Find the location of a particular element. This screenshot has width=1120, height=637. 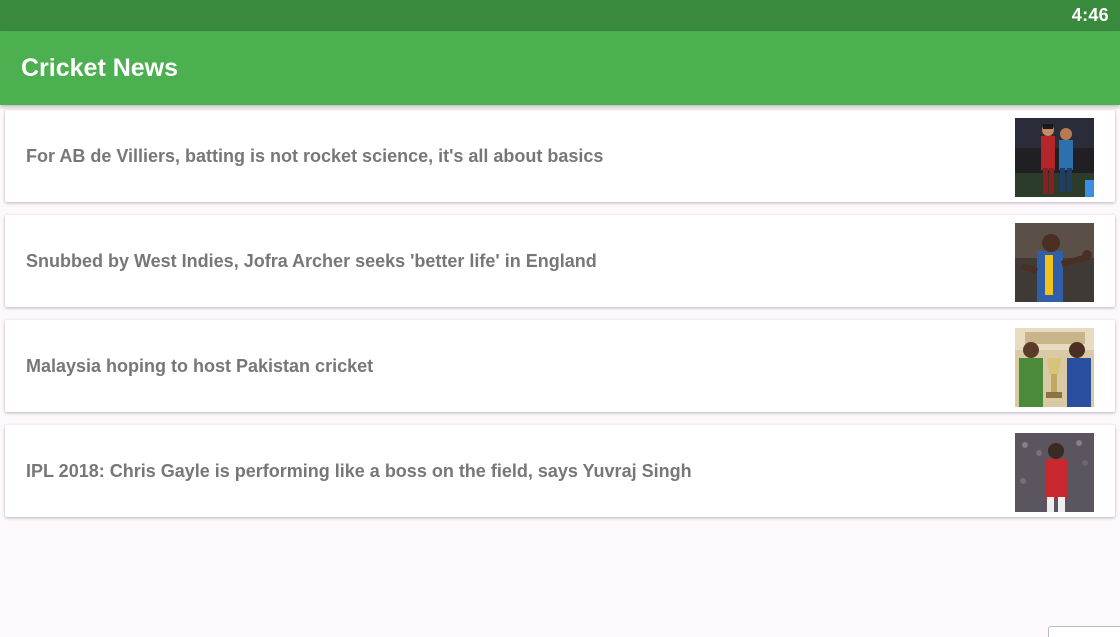

trophy-presentation-photo is located at coordinates (1054, 367).